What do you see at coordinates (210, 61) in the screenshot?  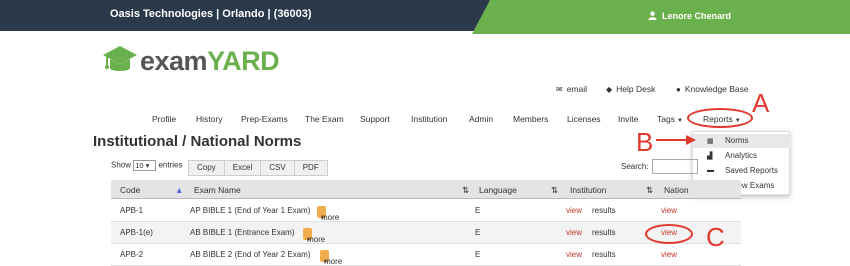 I see `logo-text: examYARD` at bounding box center [210, 61].